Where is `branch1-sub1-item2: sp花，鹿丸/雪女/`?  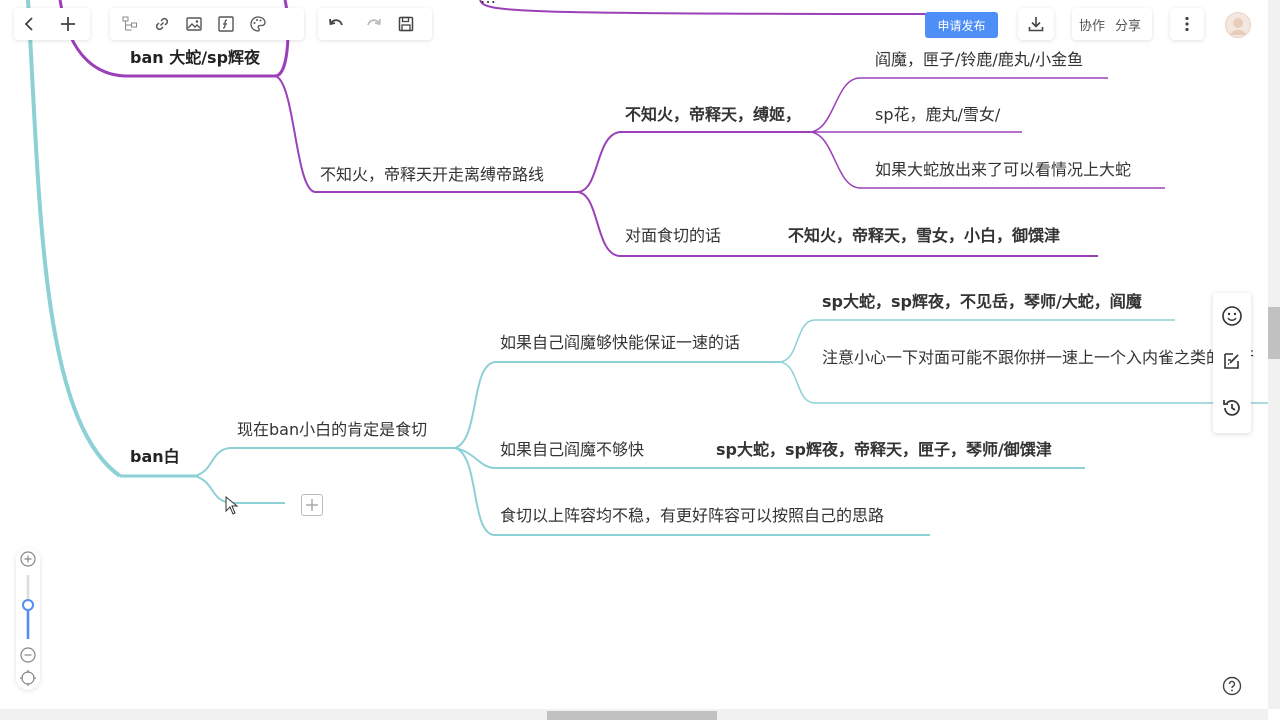 branch1-sub1-item2: sp花，鹿丸/雪女/ is located at coordinates (937, 115).